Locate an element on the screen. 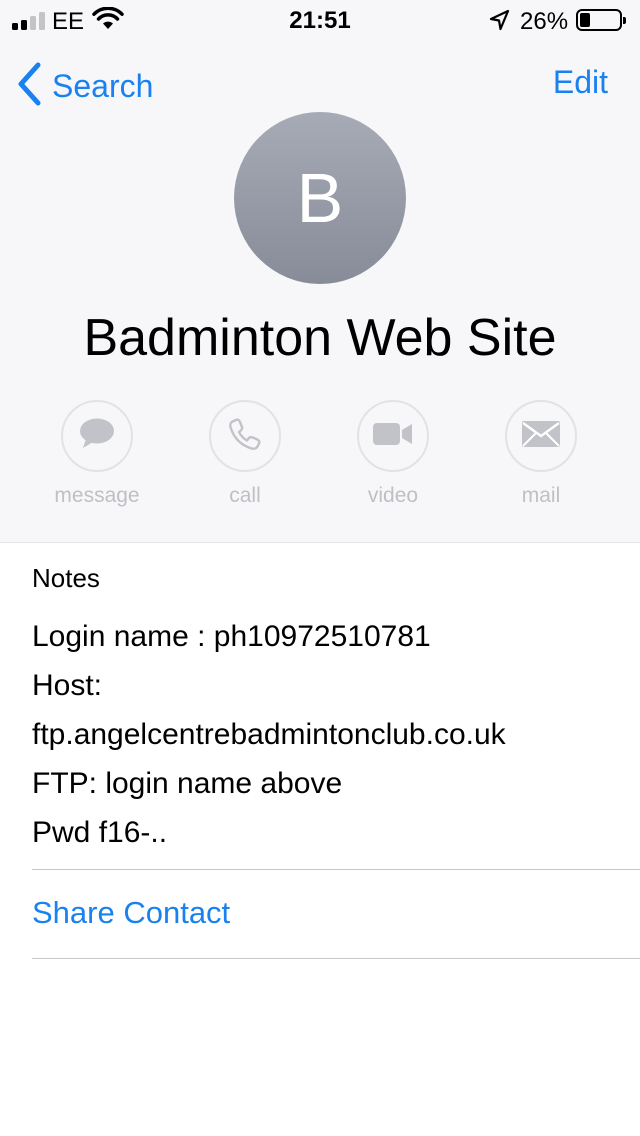 This screenshot has height=1136, width=640. message-label: message is located at coordinates (97, 495).